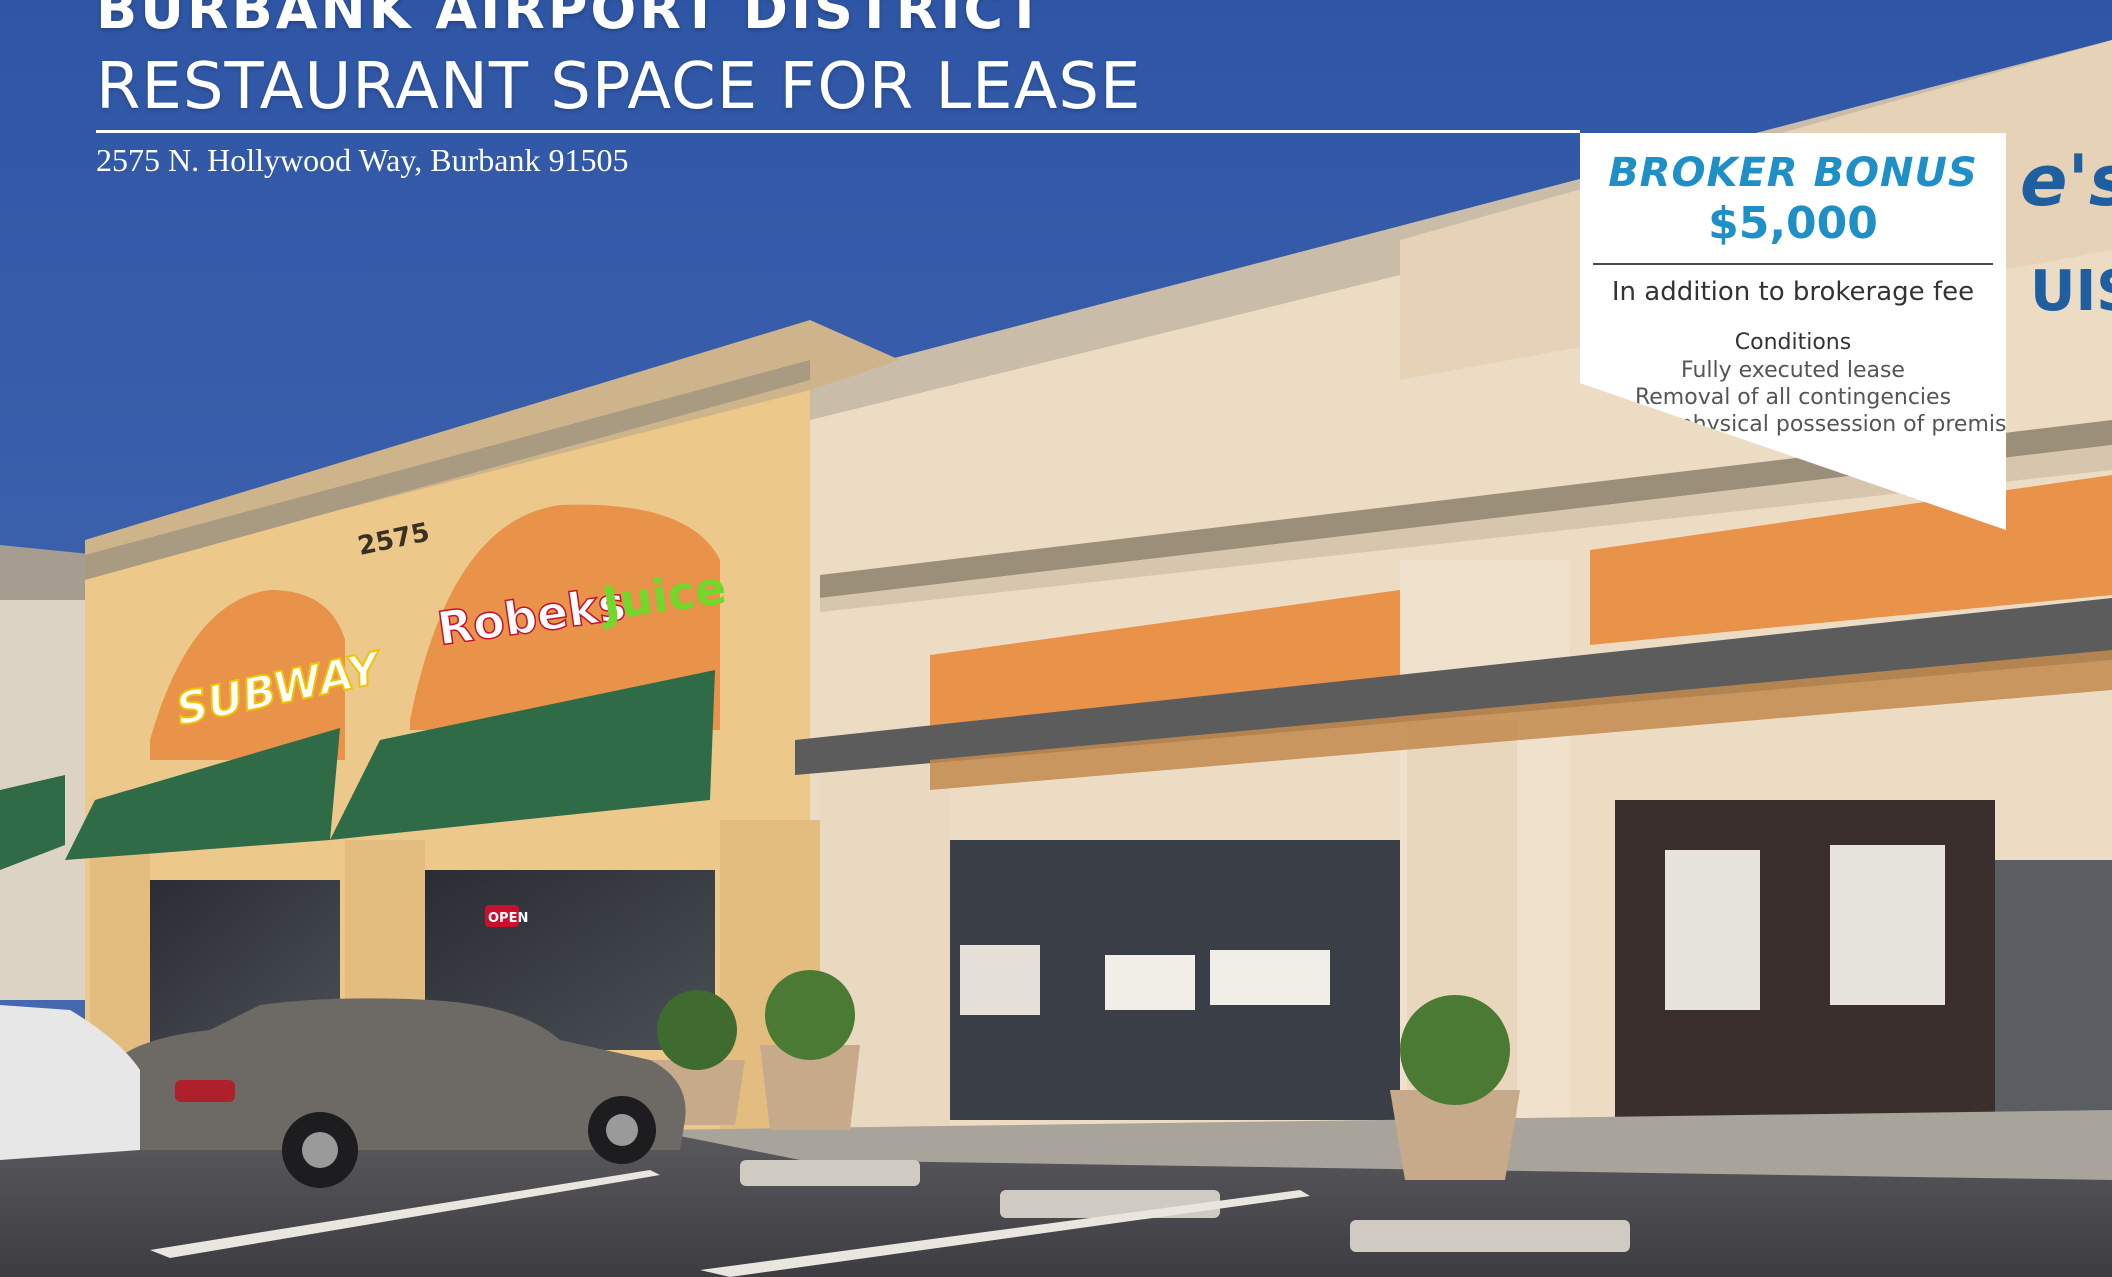 Image resolution: width=2112 pixels, height=1277 pixels. What do you see at coordinates (1793, 292) in the screenshot?
I see `bonus-note: In addition to brokerage fee` at bounding box center [1793, 292].